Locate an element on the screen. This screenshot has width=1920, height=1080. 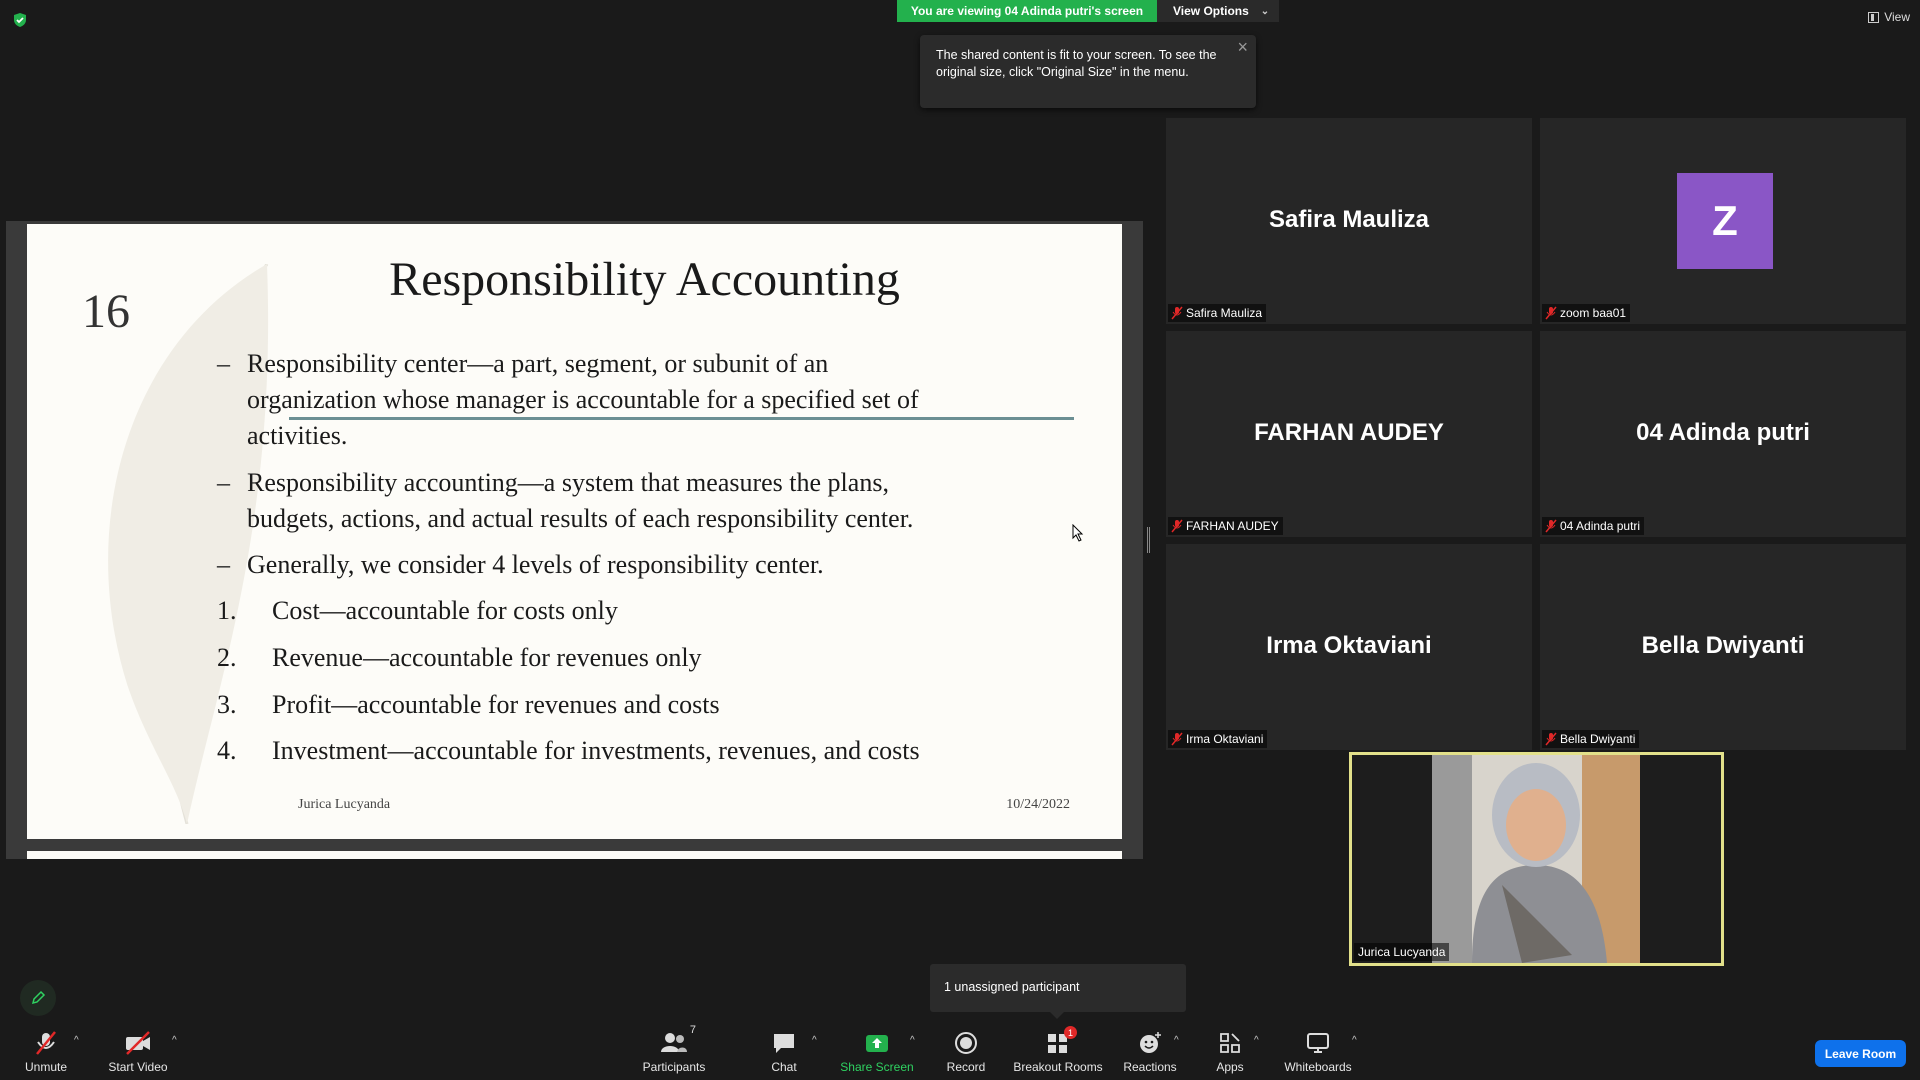
slide-footer-date: 10/24/2022 is located at coordinates (1038, 804).